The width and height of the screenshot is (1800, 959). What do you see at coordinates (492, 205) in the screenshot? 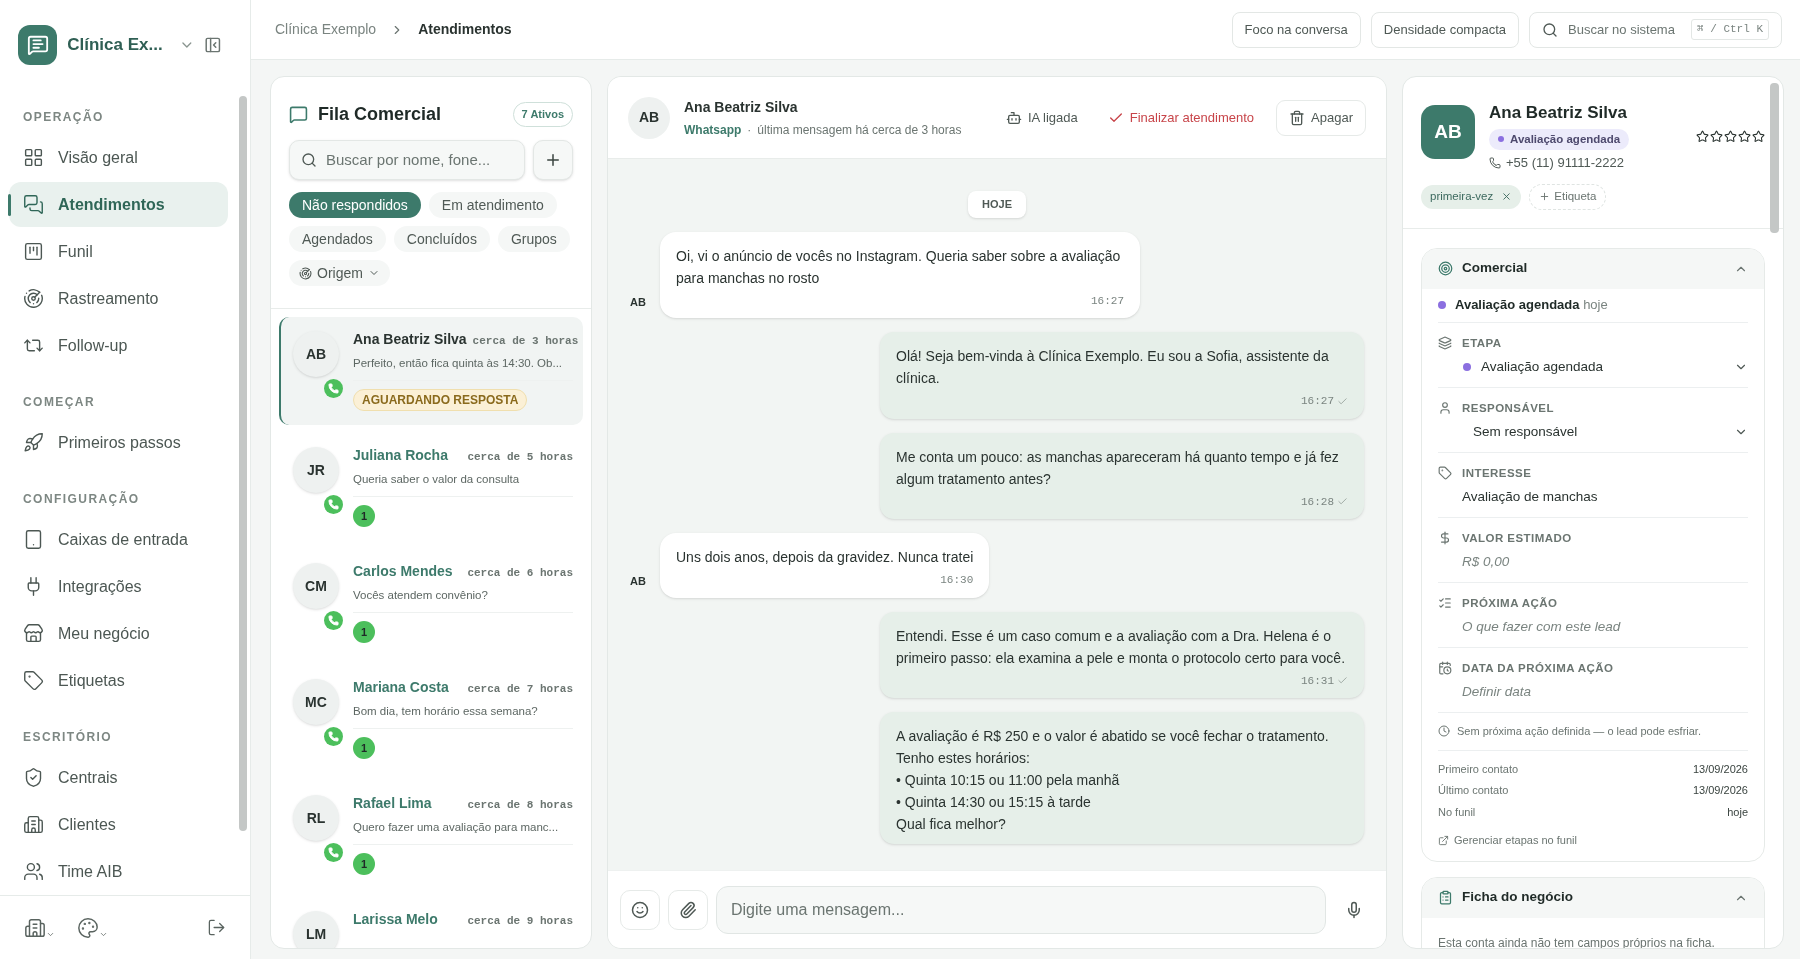
I see `filter-chip: Em atendimento` at bounding box center [492, 205].